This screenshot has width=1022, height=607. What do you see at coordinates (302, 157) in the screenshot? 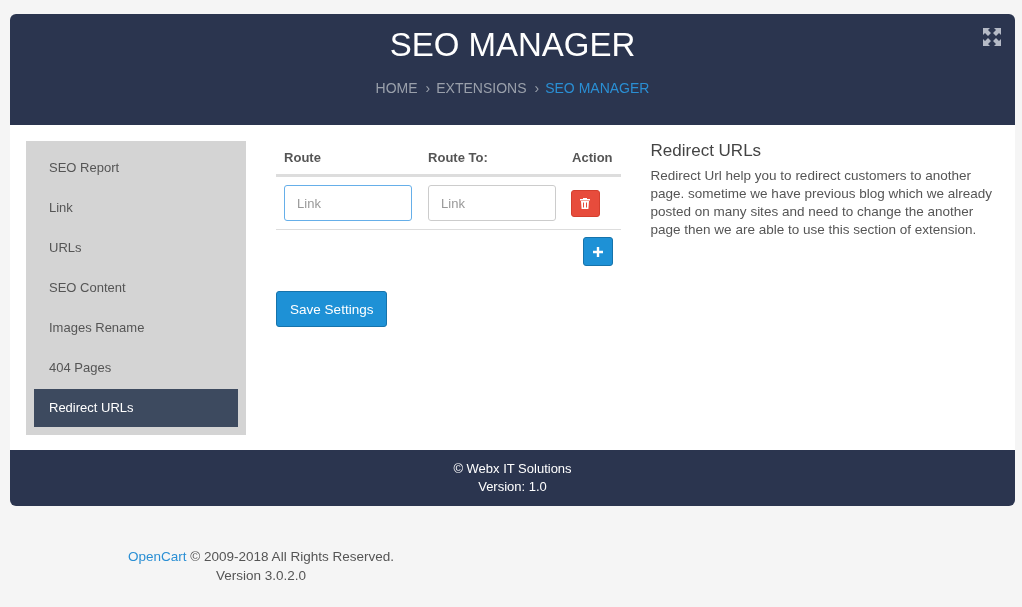
I see `column-header: Route` at bounding box center [302, 157].